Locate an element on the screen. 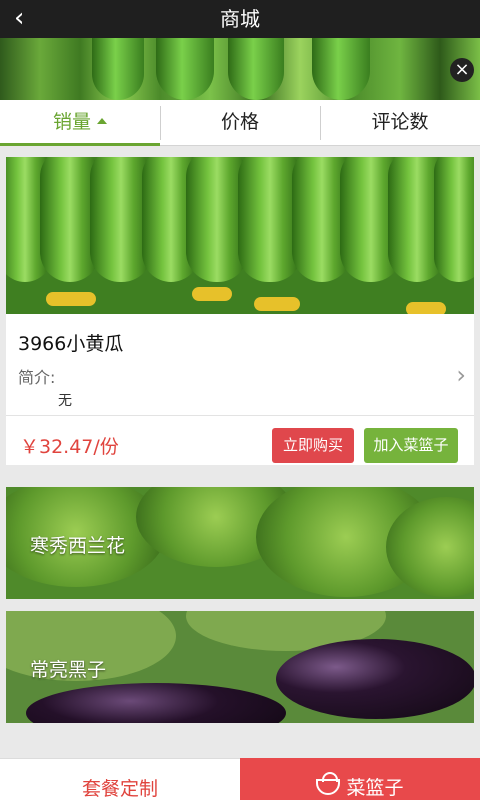  promo-banner: × is located at coordinates (240, 69).